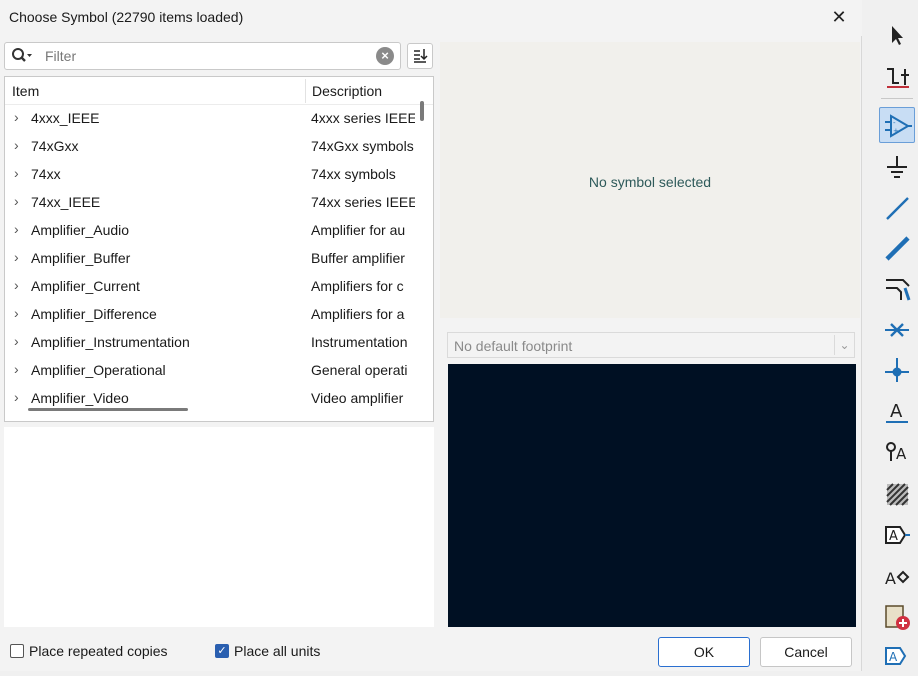 This screenshot has height=676, width=918. I want to click on ok-button: OK, so click(704, 652).